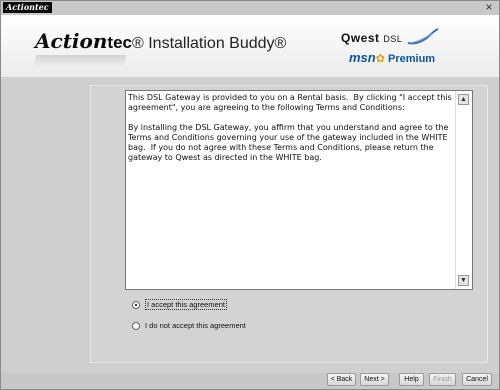 The height and width of the screenshot is (390, 500). Describe the element at coordinates (136, 304) in the screenshot. I see `accept-radio` at that location.